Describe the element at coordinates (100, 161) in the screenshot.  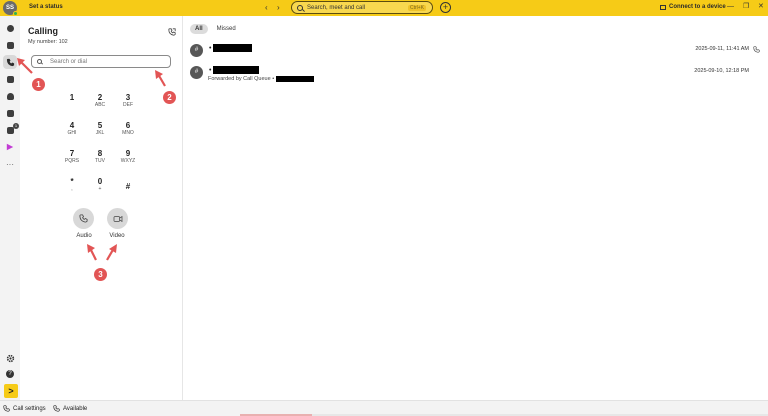
I see `key-letters: TUV` at that location.